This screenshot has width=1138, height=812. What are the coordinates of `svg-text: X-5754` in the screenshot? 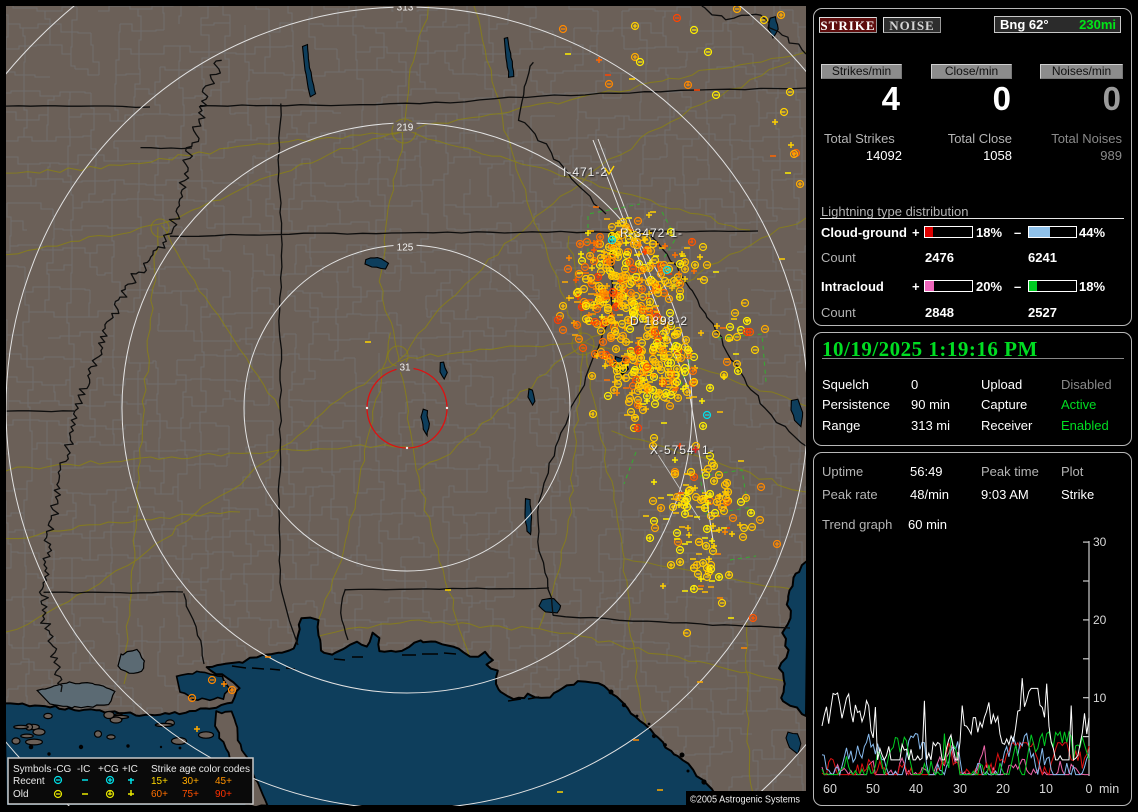 It's located at (672, 450).